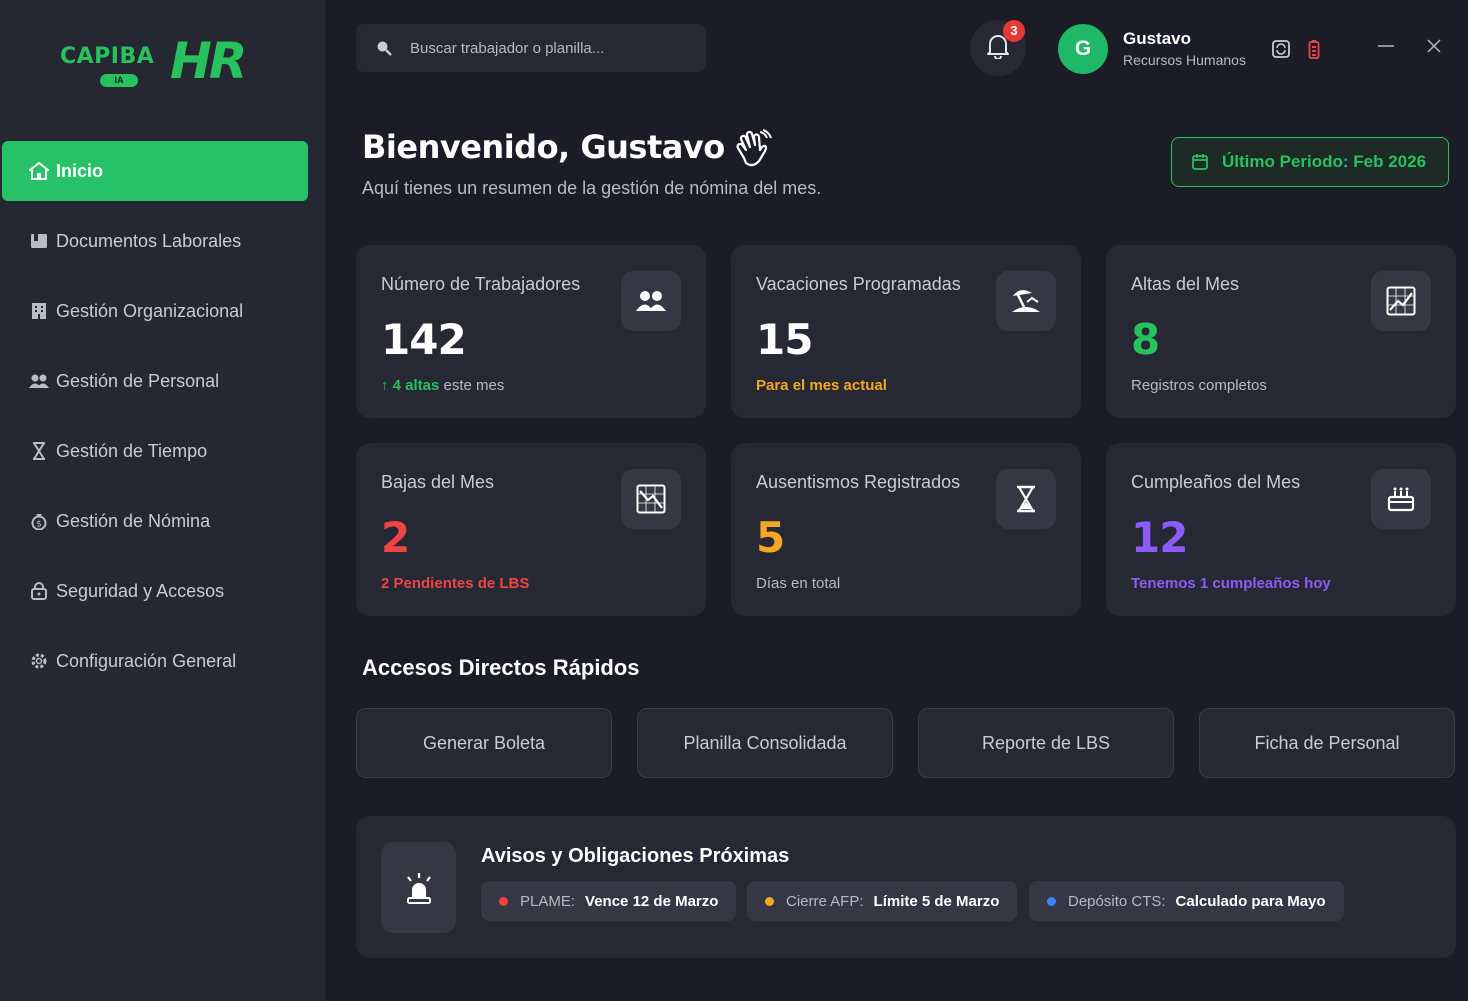 The width and height of the screenshot is (1468, 1001). I want to click on card-subtitle: Registros completos, so click(1199, 385).